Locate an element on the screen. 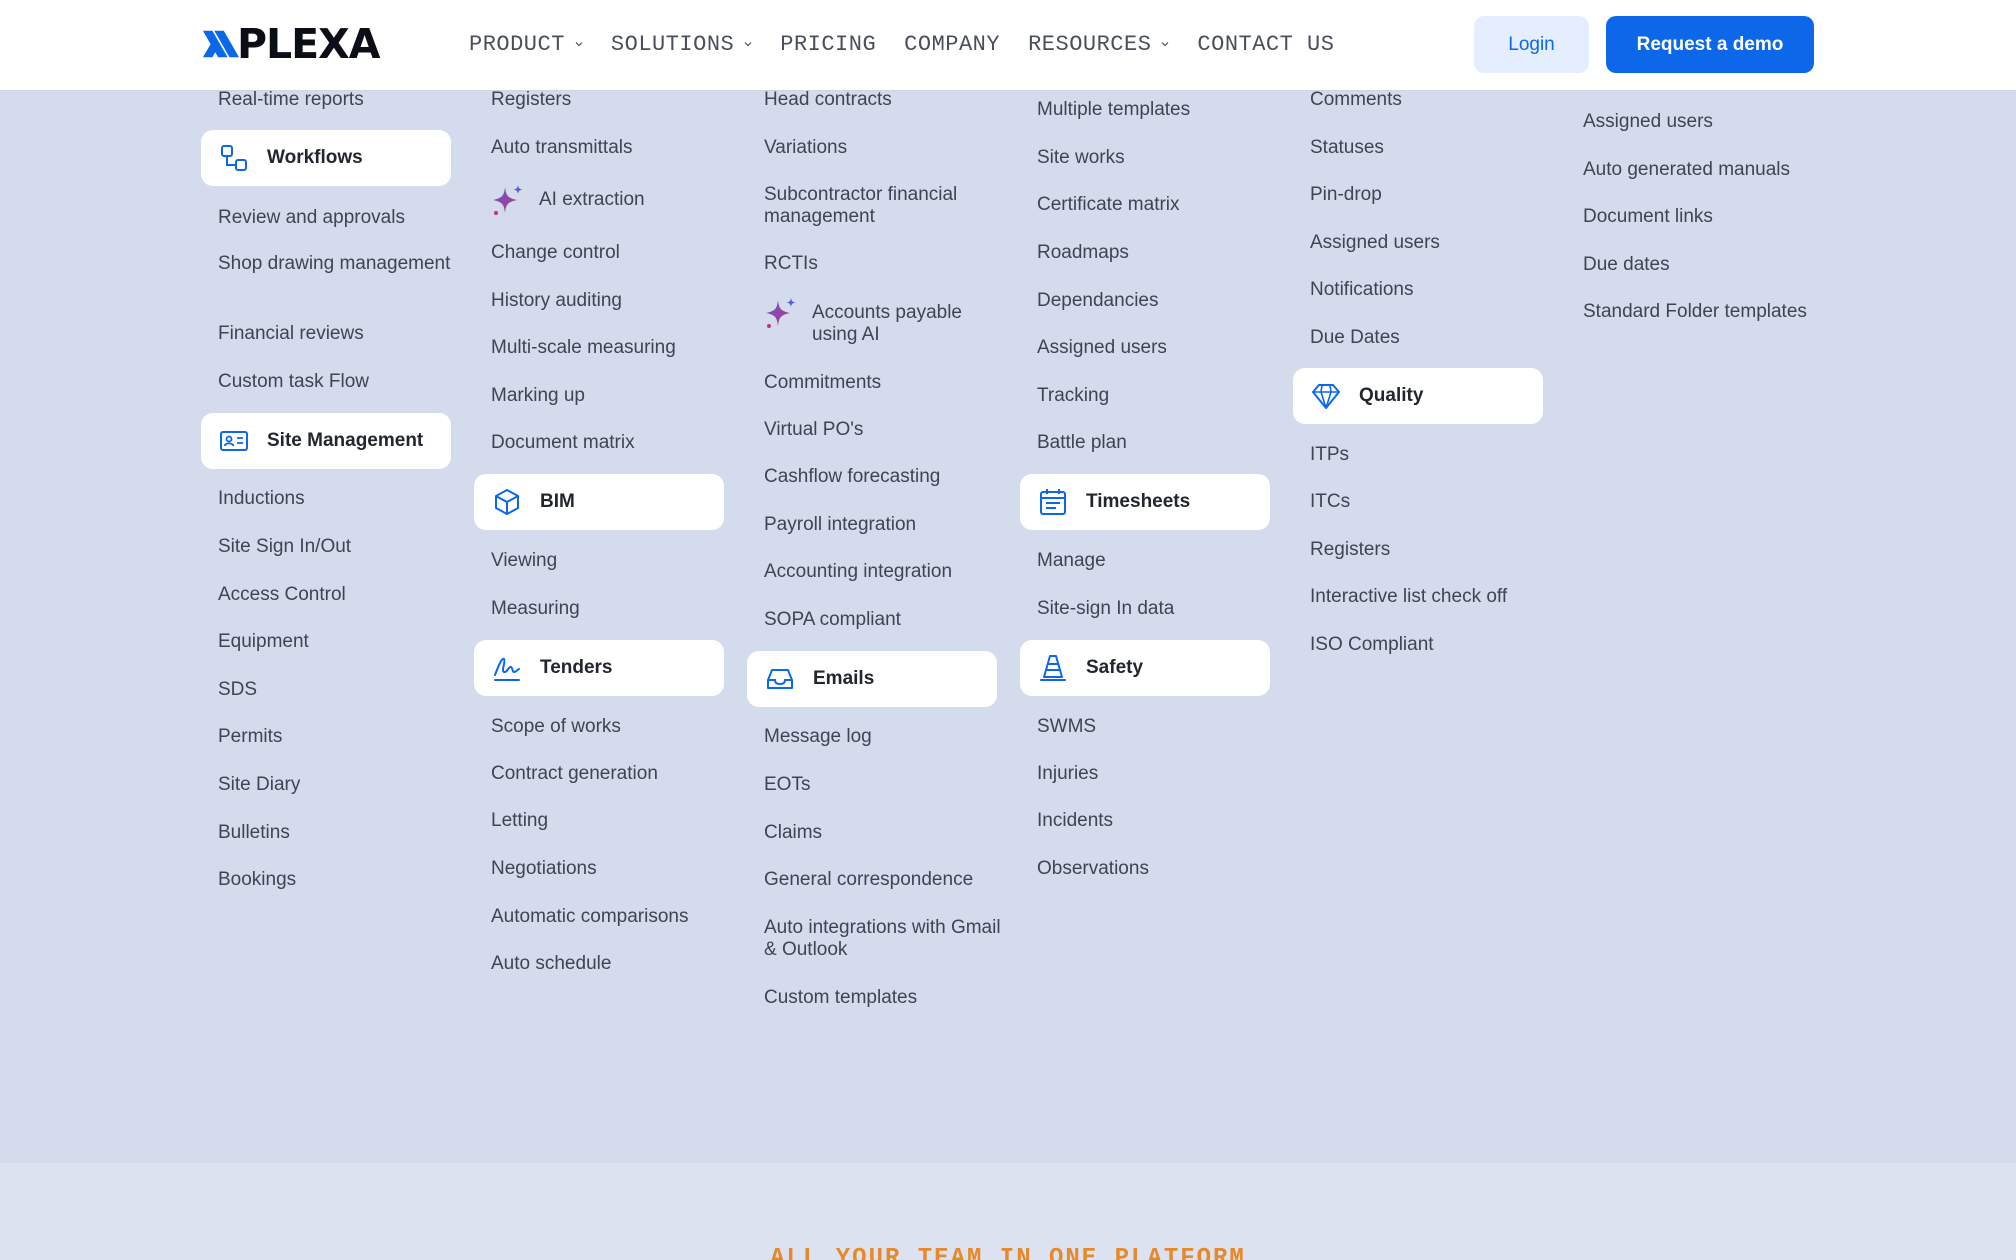  login-button: Login is located at coordinates (1531, 44).